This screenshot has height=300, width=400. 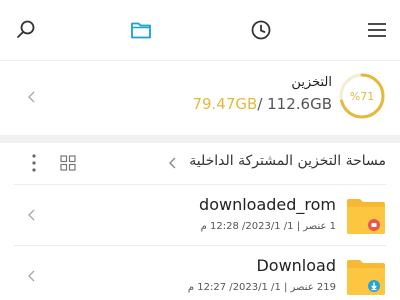 I want to click on clock-icon, so click(x=261, y=30).